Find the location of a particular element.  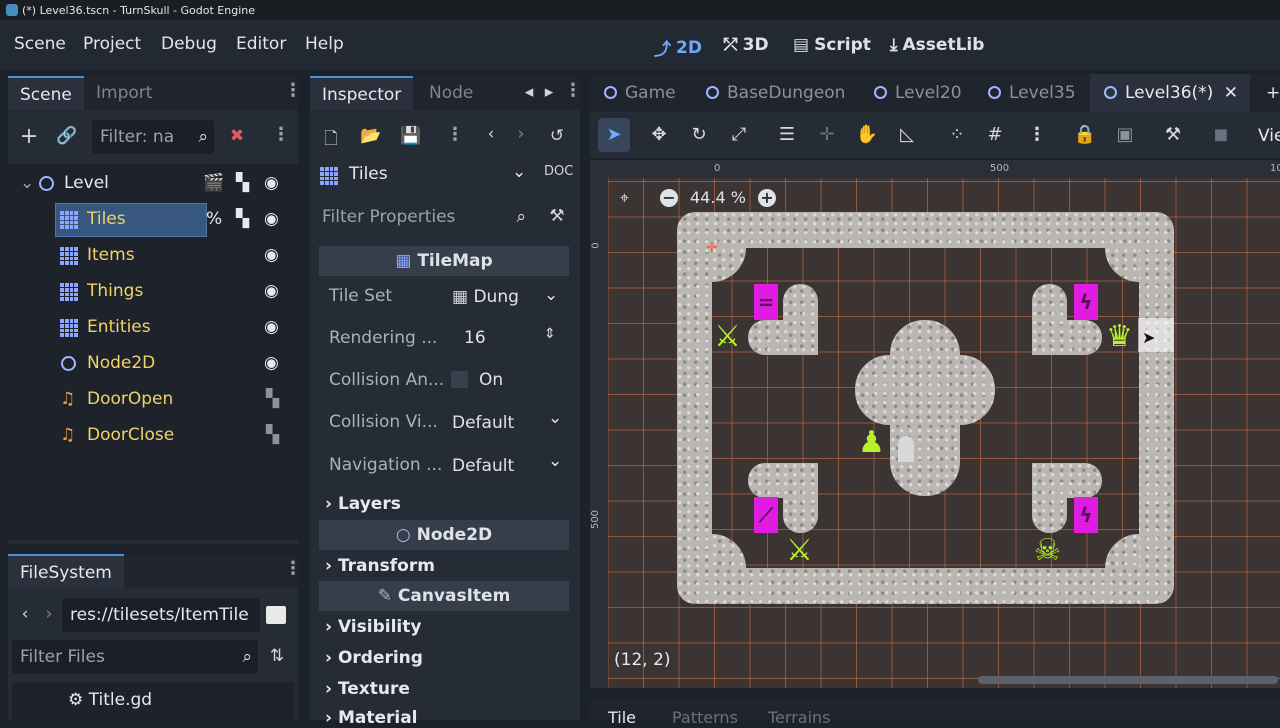

next-dock-icon: ▸ is located at coordinates (549, 92).